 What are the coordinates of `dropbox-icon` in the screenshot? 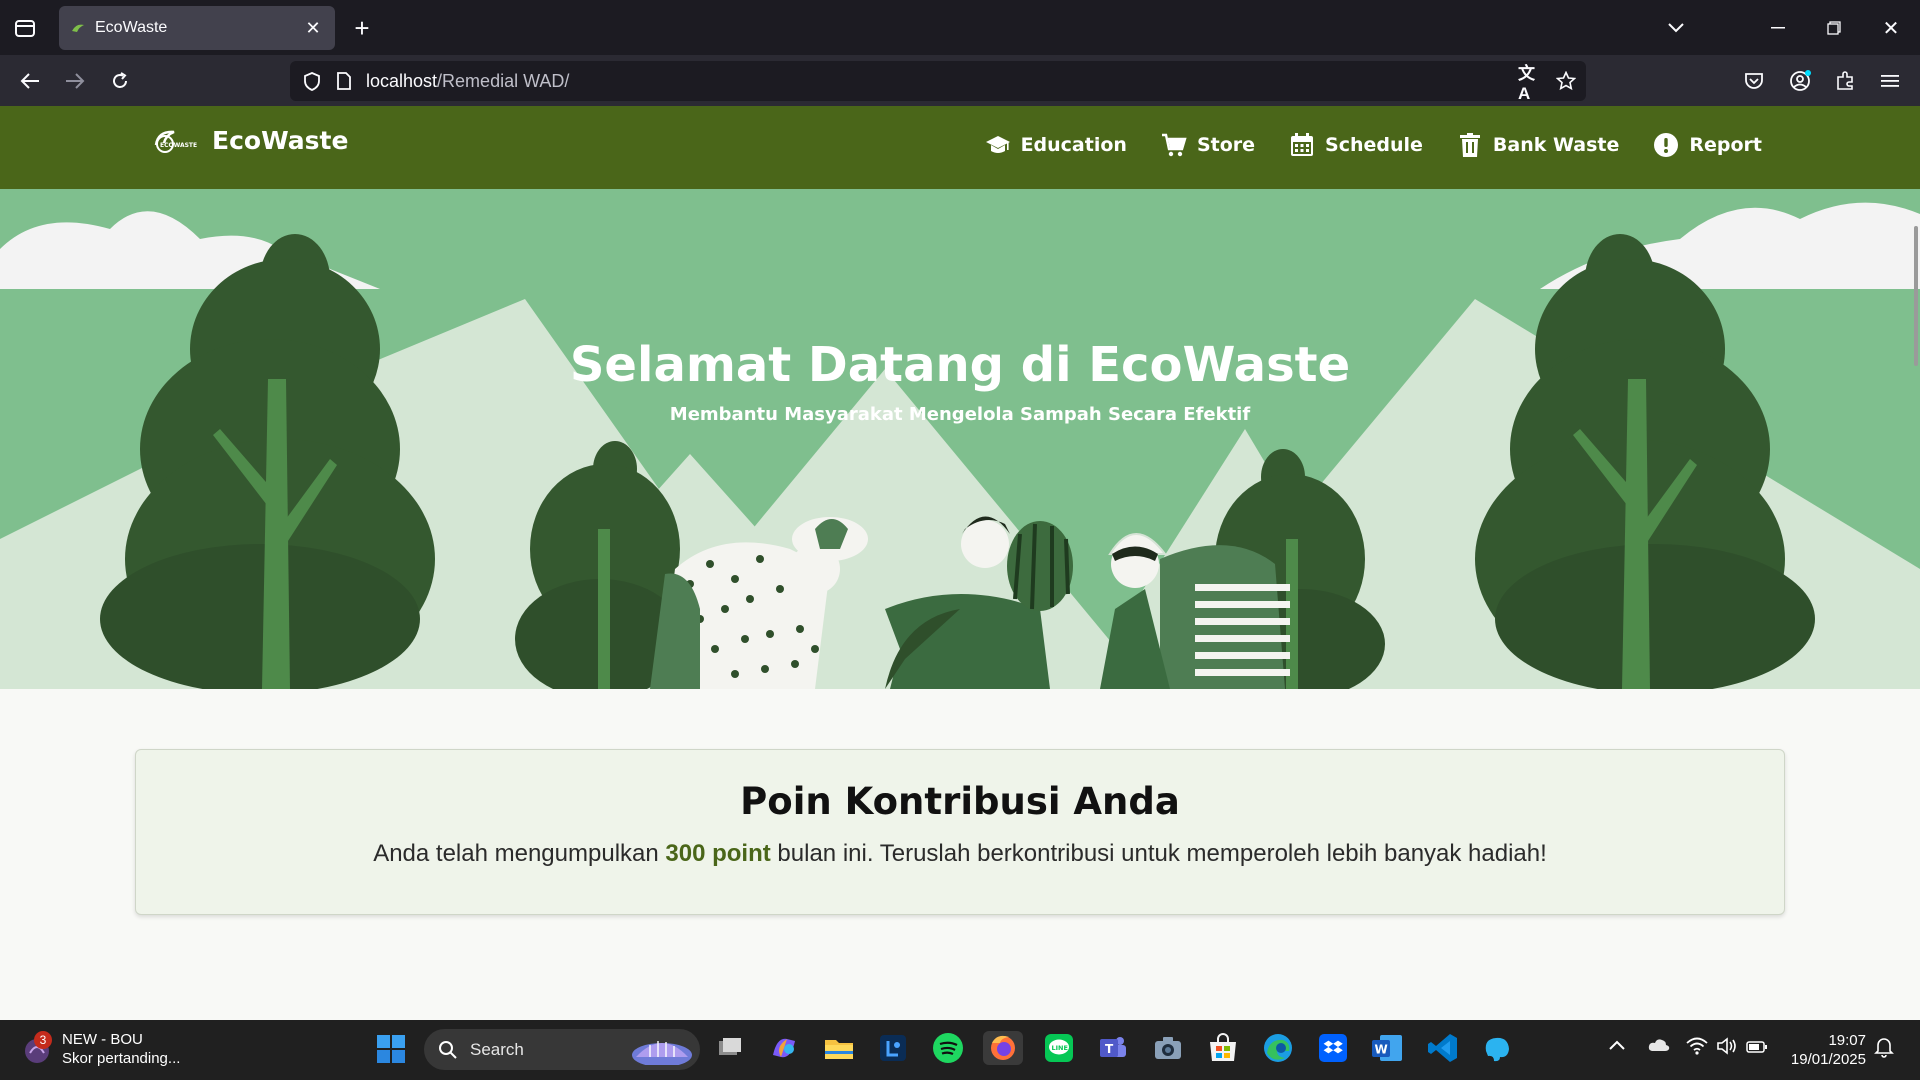 It's located at (1333, 1048).